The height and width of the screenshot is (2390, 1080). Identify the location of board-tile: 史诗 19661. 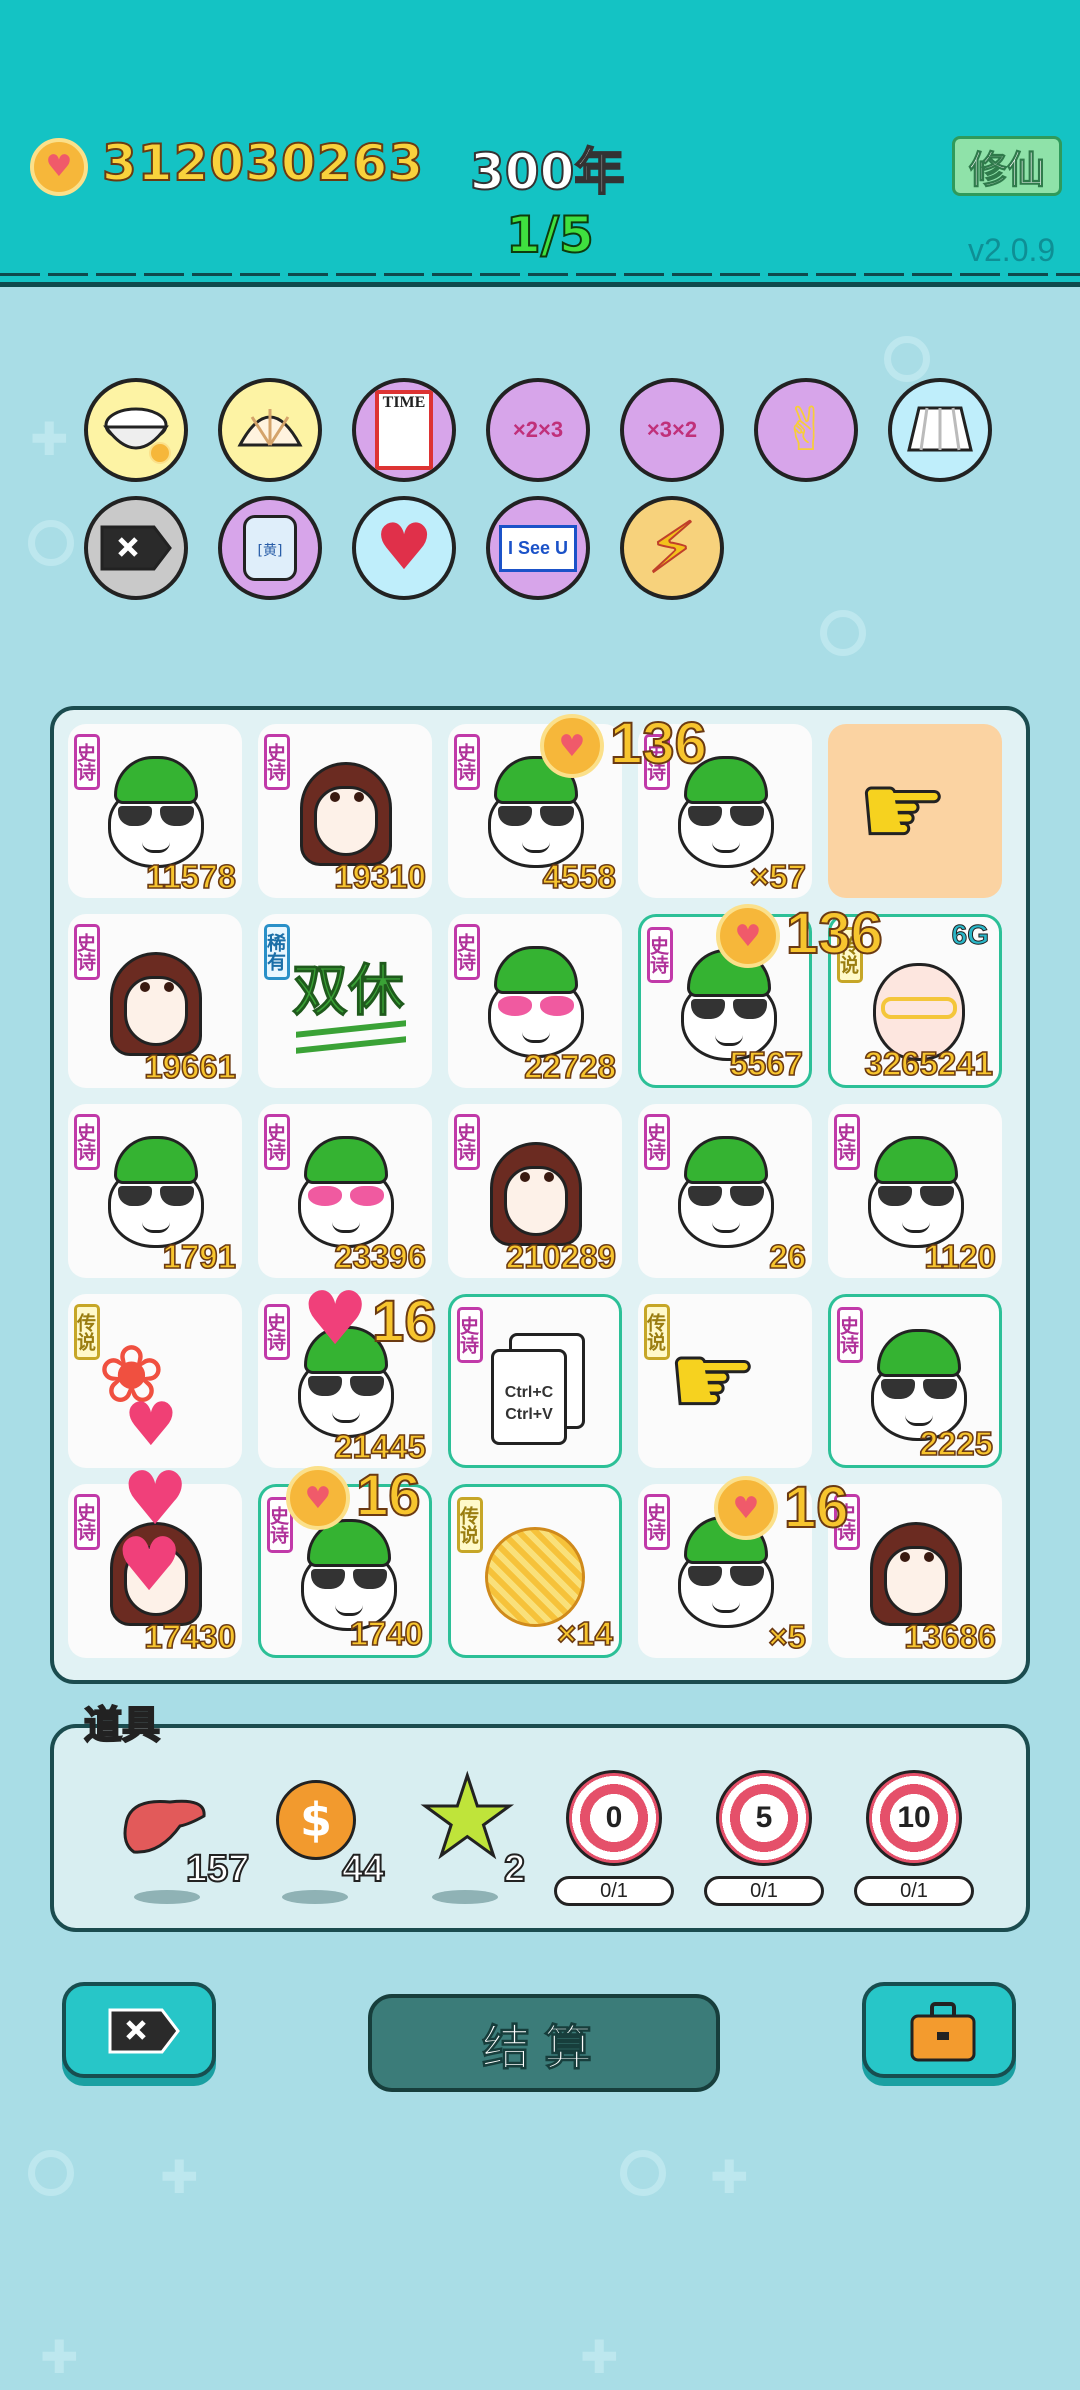
(155, 1001).